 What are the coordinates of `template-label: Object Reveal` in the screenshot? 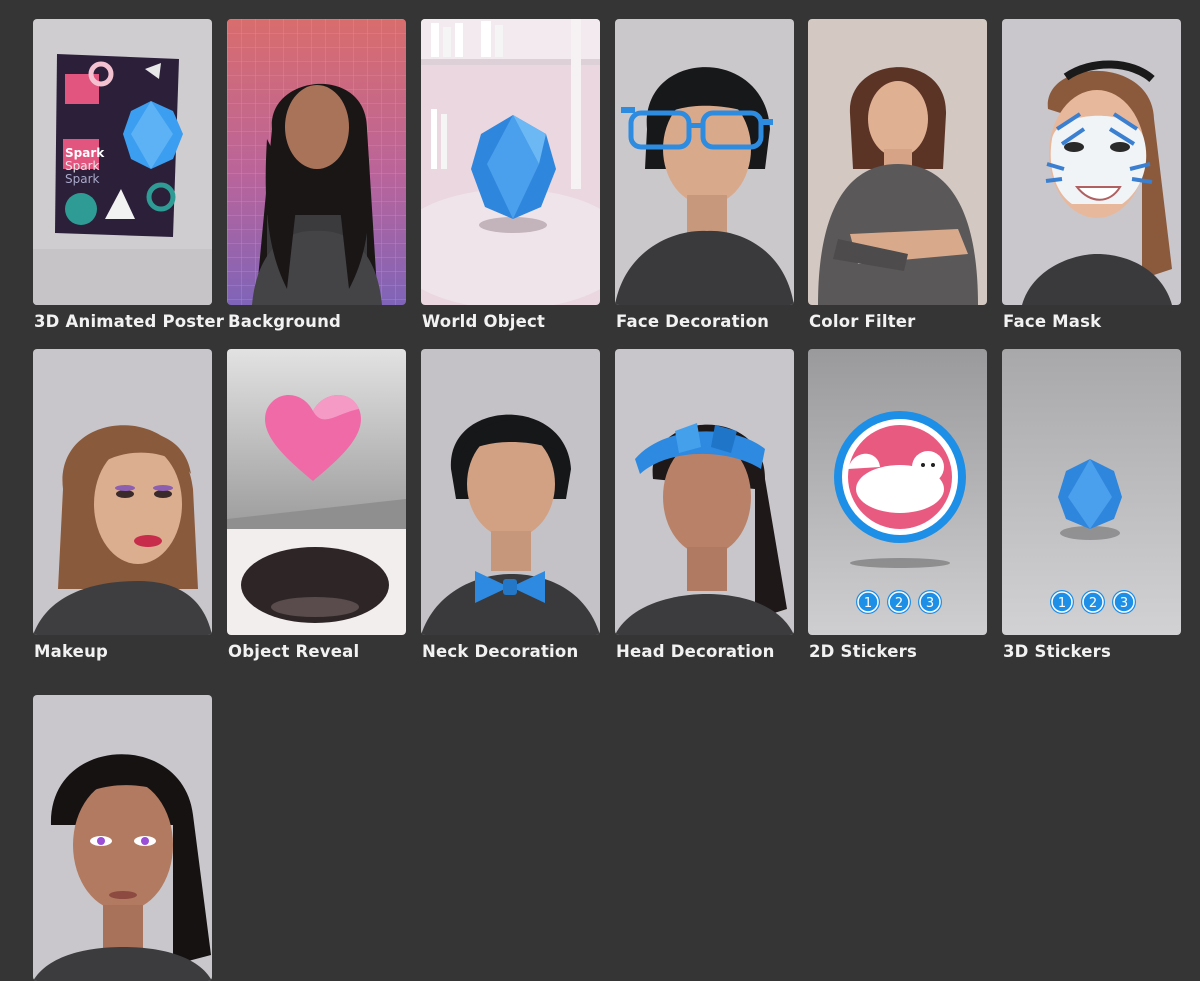 It's located at (294, 651).